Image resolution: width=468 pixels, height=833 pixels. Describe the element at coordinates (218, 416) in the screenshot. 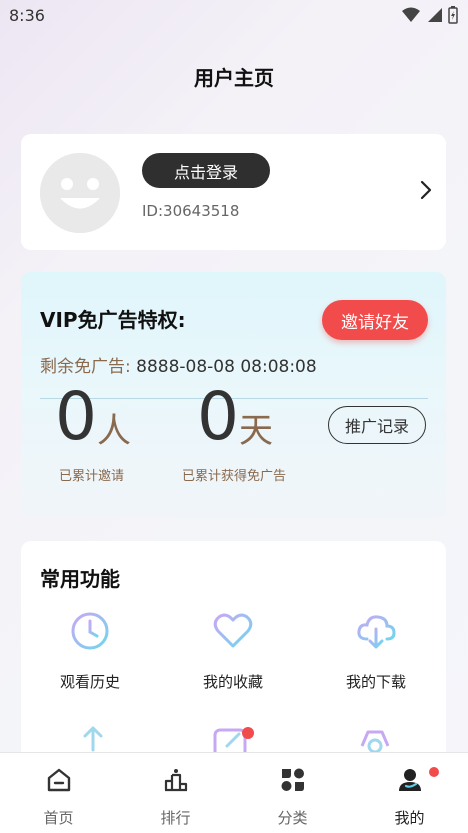

I see `days-count: 0` at that location.